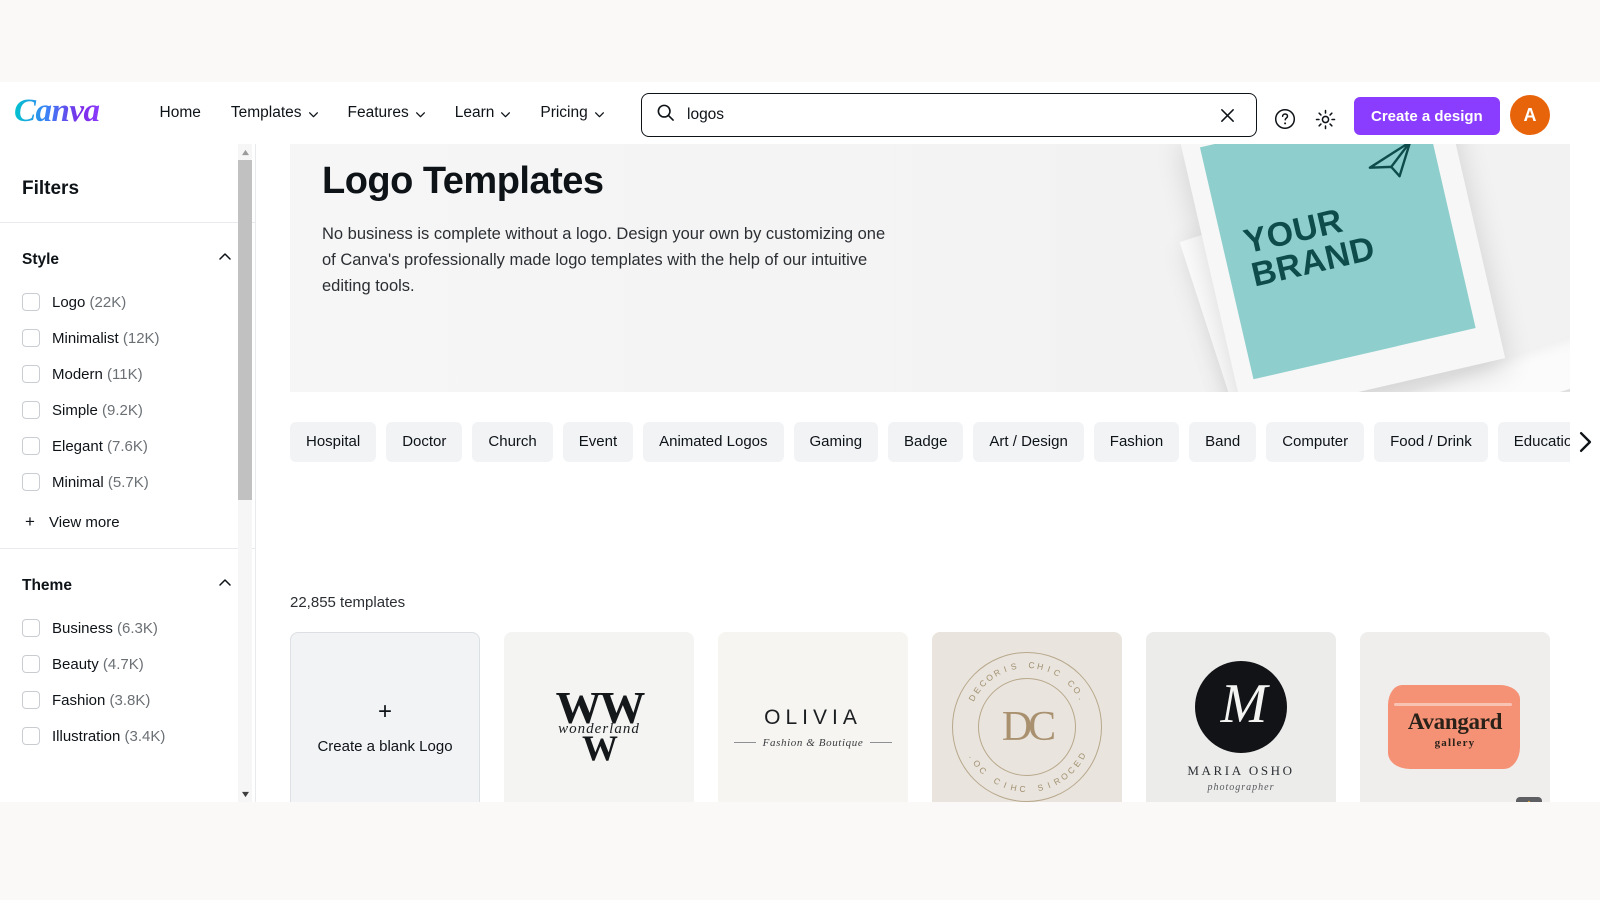 Image resolution: width=1600 pixels, height=900 pixels. I want to click on filter-option-label: Illustration (3.4K), so click(109, 736).